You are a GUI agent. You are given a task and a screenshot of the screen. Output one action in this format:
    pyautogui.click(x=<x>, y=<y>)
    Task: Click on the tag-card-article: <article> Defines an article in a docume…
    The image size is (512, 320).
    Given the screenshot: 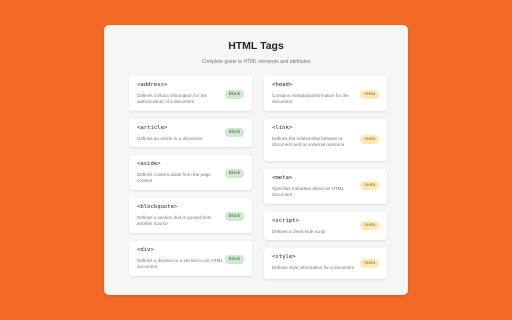 What is the action you would take?
    pyautogui.click(x=190, y=133)
    